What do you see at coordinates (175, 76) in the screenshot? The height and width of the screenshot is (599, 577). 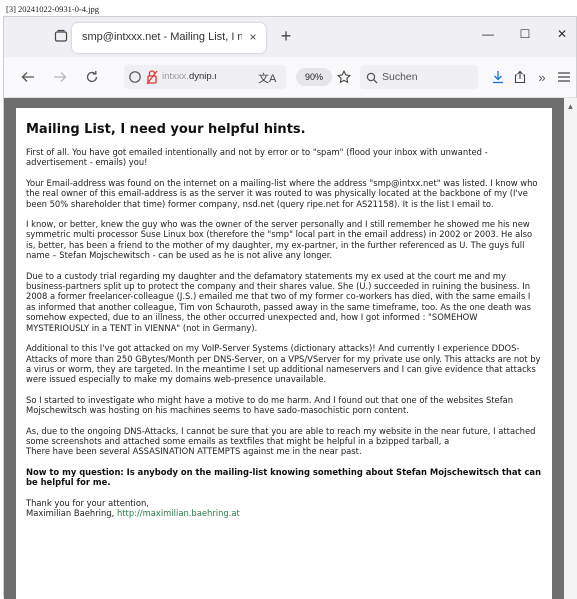 I see `url-prefix: intxxx.` at bounding box center [175, 76].